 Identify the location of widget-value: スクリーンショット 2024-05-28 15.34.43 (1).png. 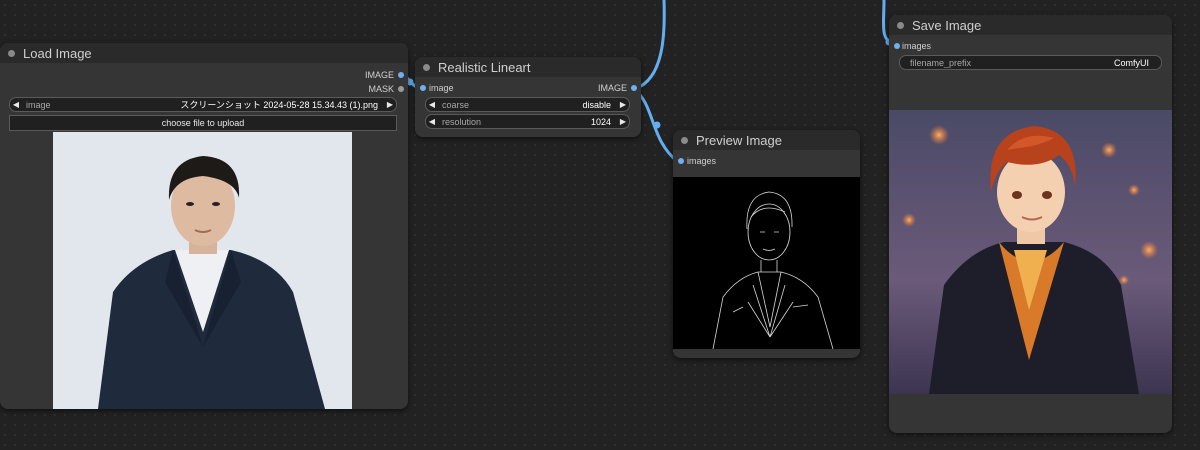
(279, 105).